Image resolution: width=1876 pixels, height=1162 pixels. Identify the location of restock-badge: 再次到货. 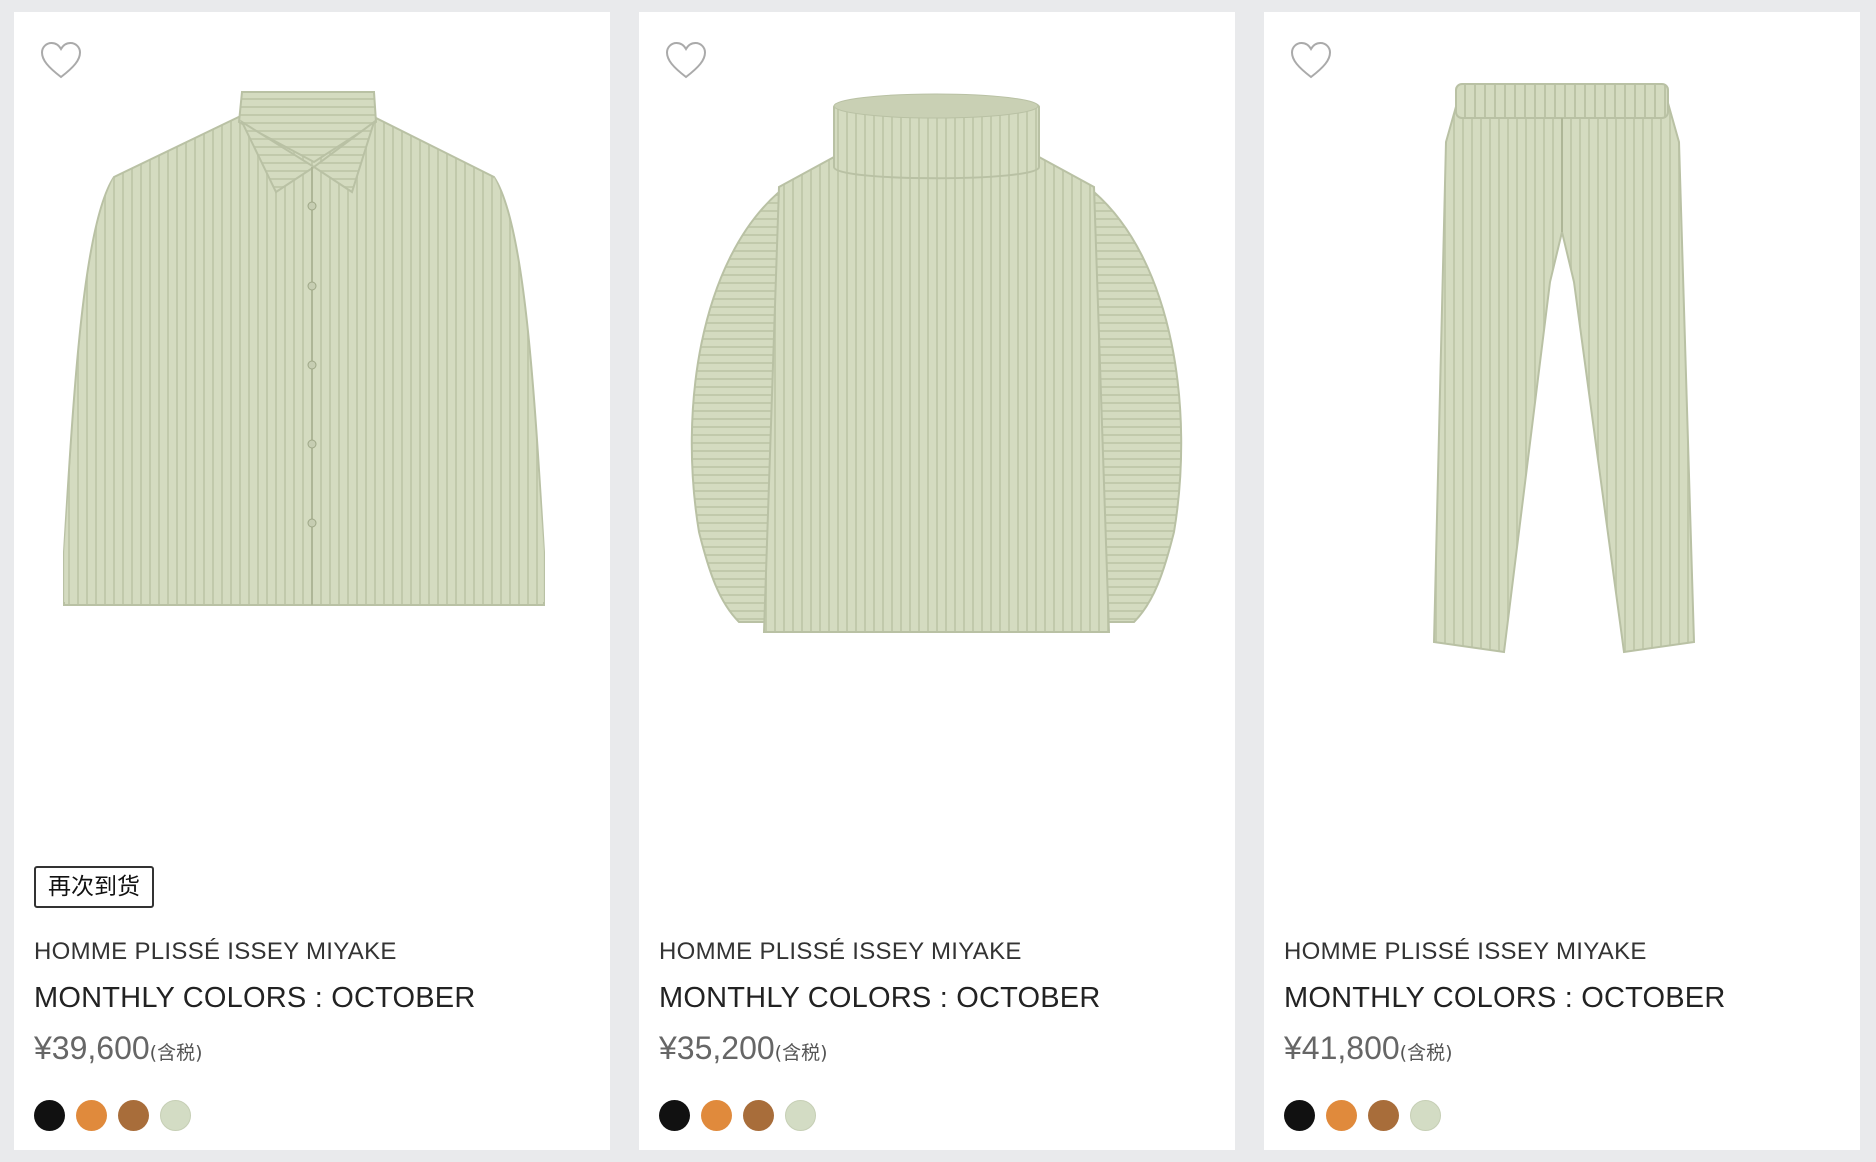
(94, 887).